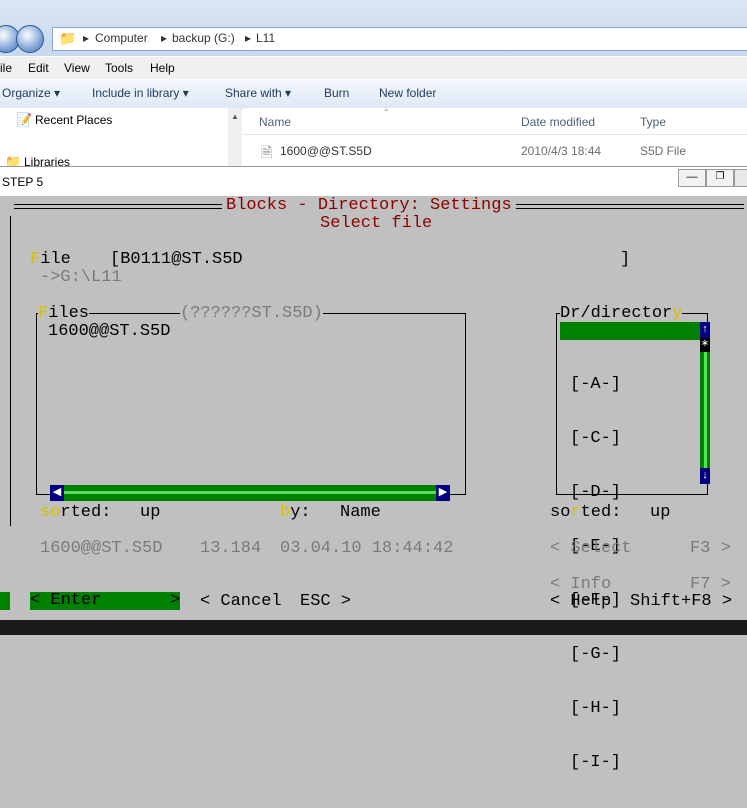 The image size is (747, 808). I want to click on select-key: F3 >, so click(710, 548).